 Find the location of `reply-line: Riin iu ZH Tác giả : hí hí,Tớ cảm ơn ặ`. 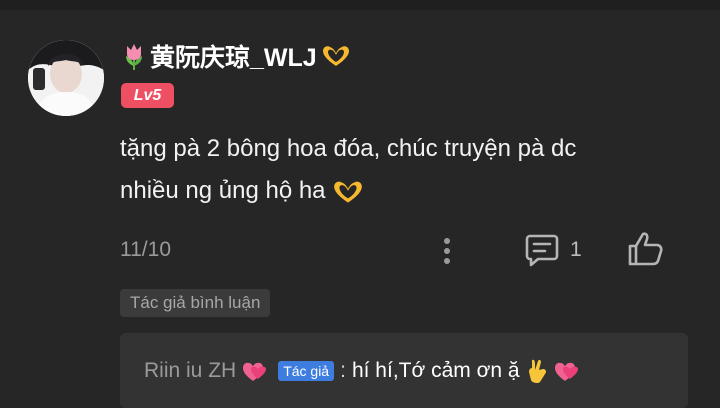

reply-line: Riin iu ZH Tác giả : hí hí,Tớ cảm ơn ặ is located at coordinates (362, 371).